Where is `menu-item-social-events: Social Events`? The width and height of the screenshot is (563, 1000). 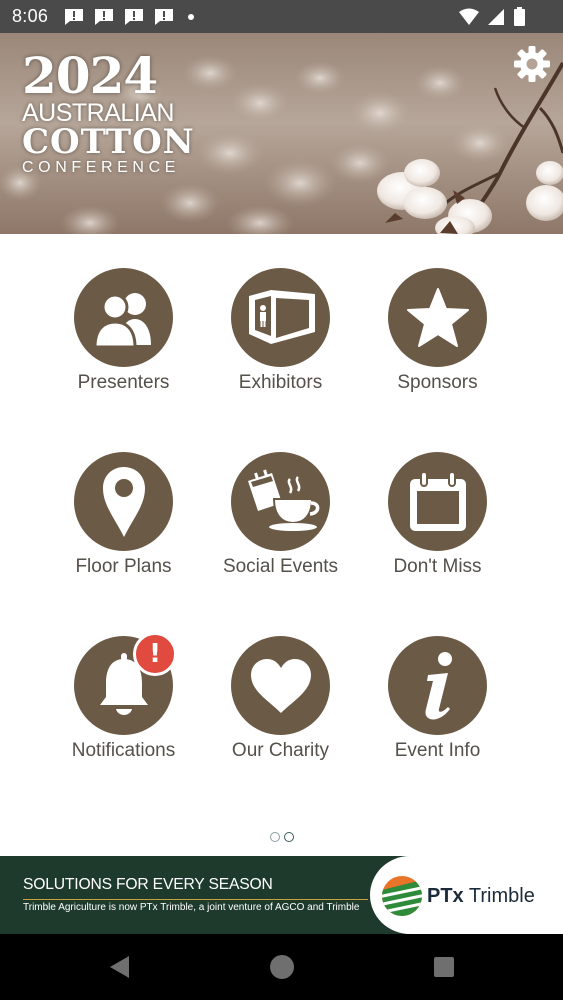
menu-item-social-events: Social Events is located at coordinates (280, 527).